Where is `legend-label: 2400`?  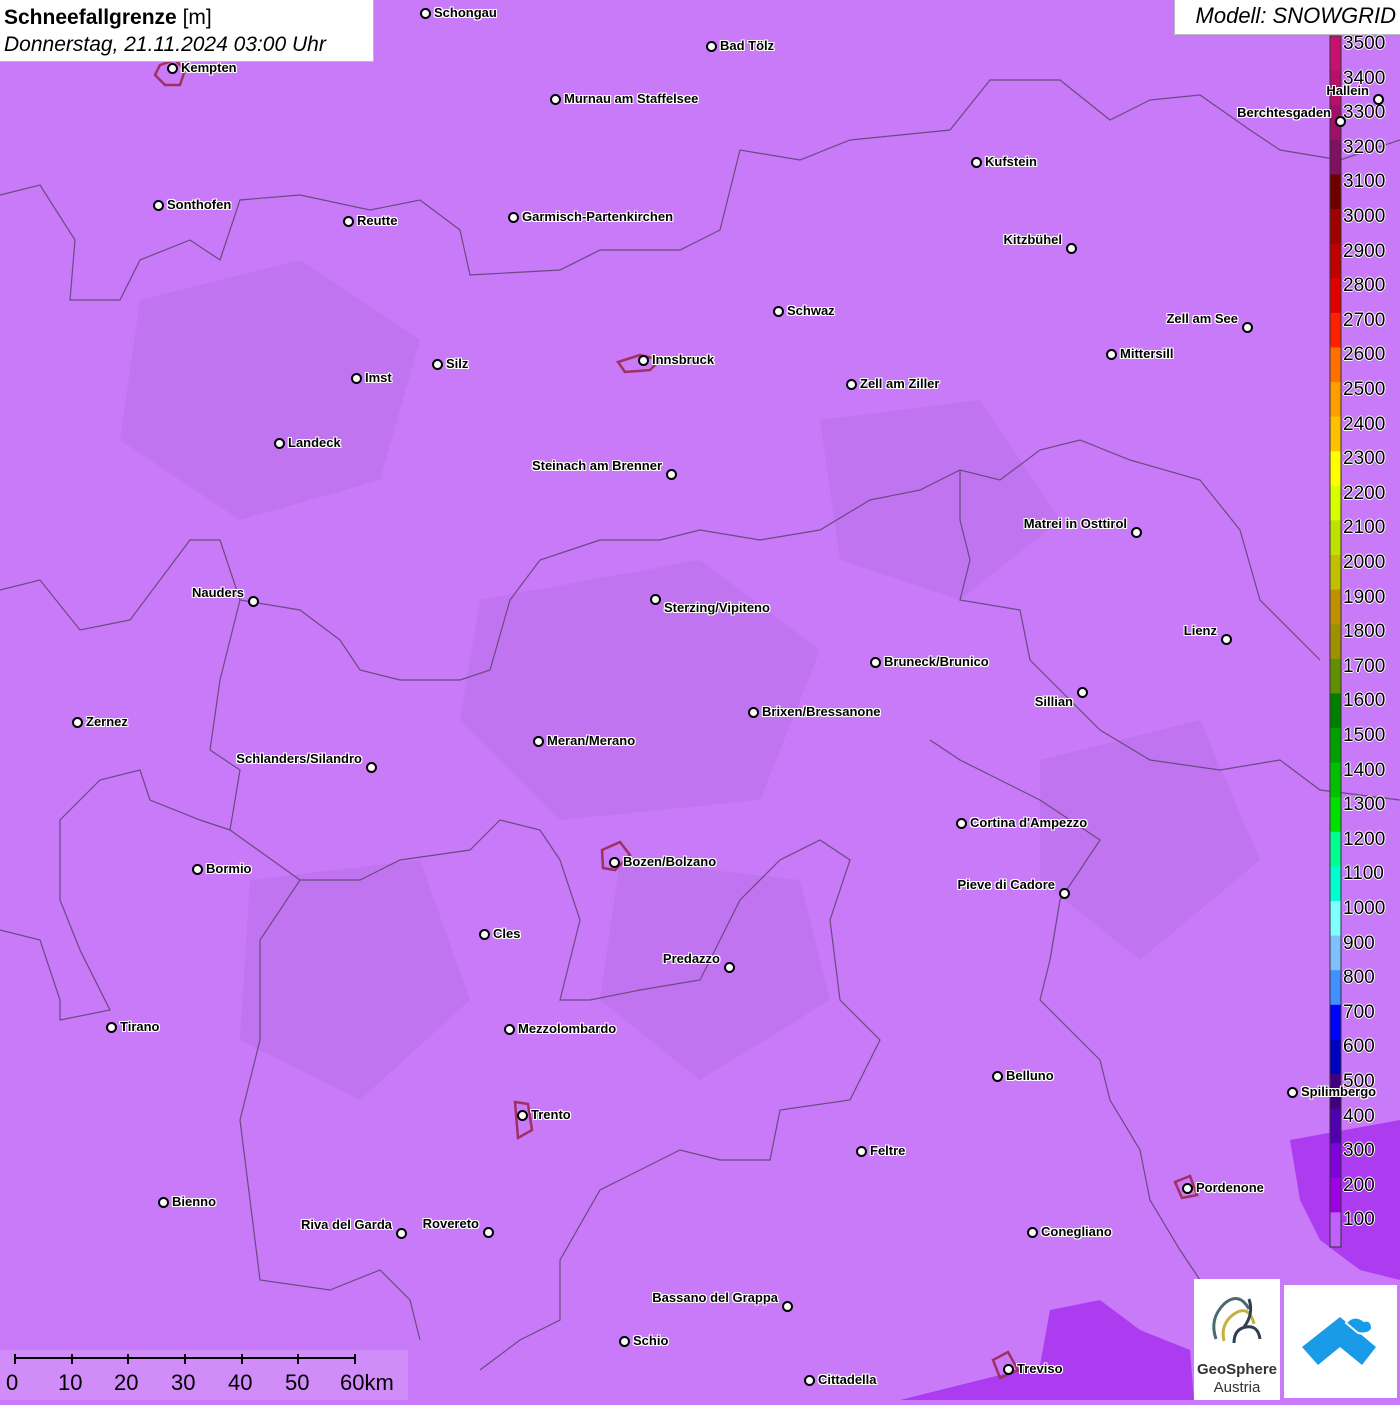
legend-label: 2400 is located at coordinates (1364, 424).